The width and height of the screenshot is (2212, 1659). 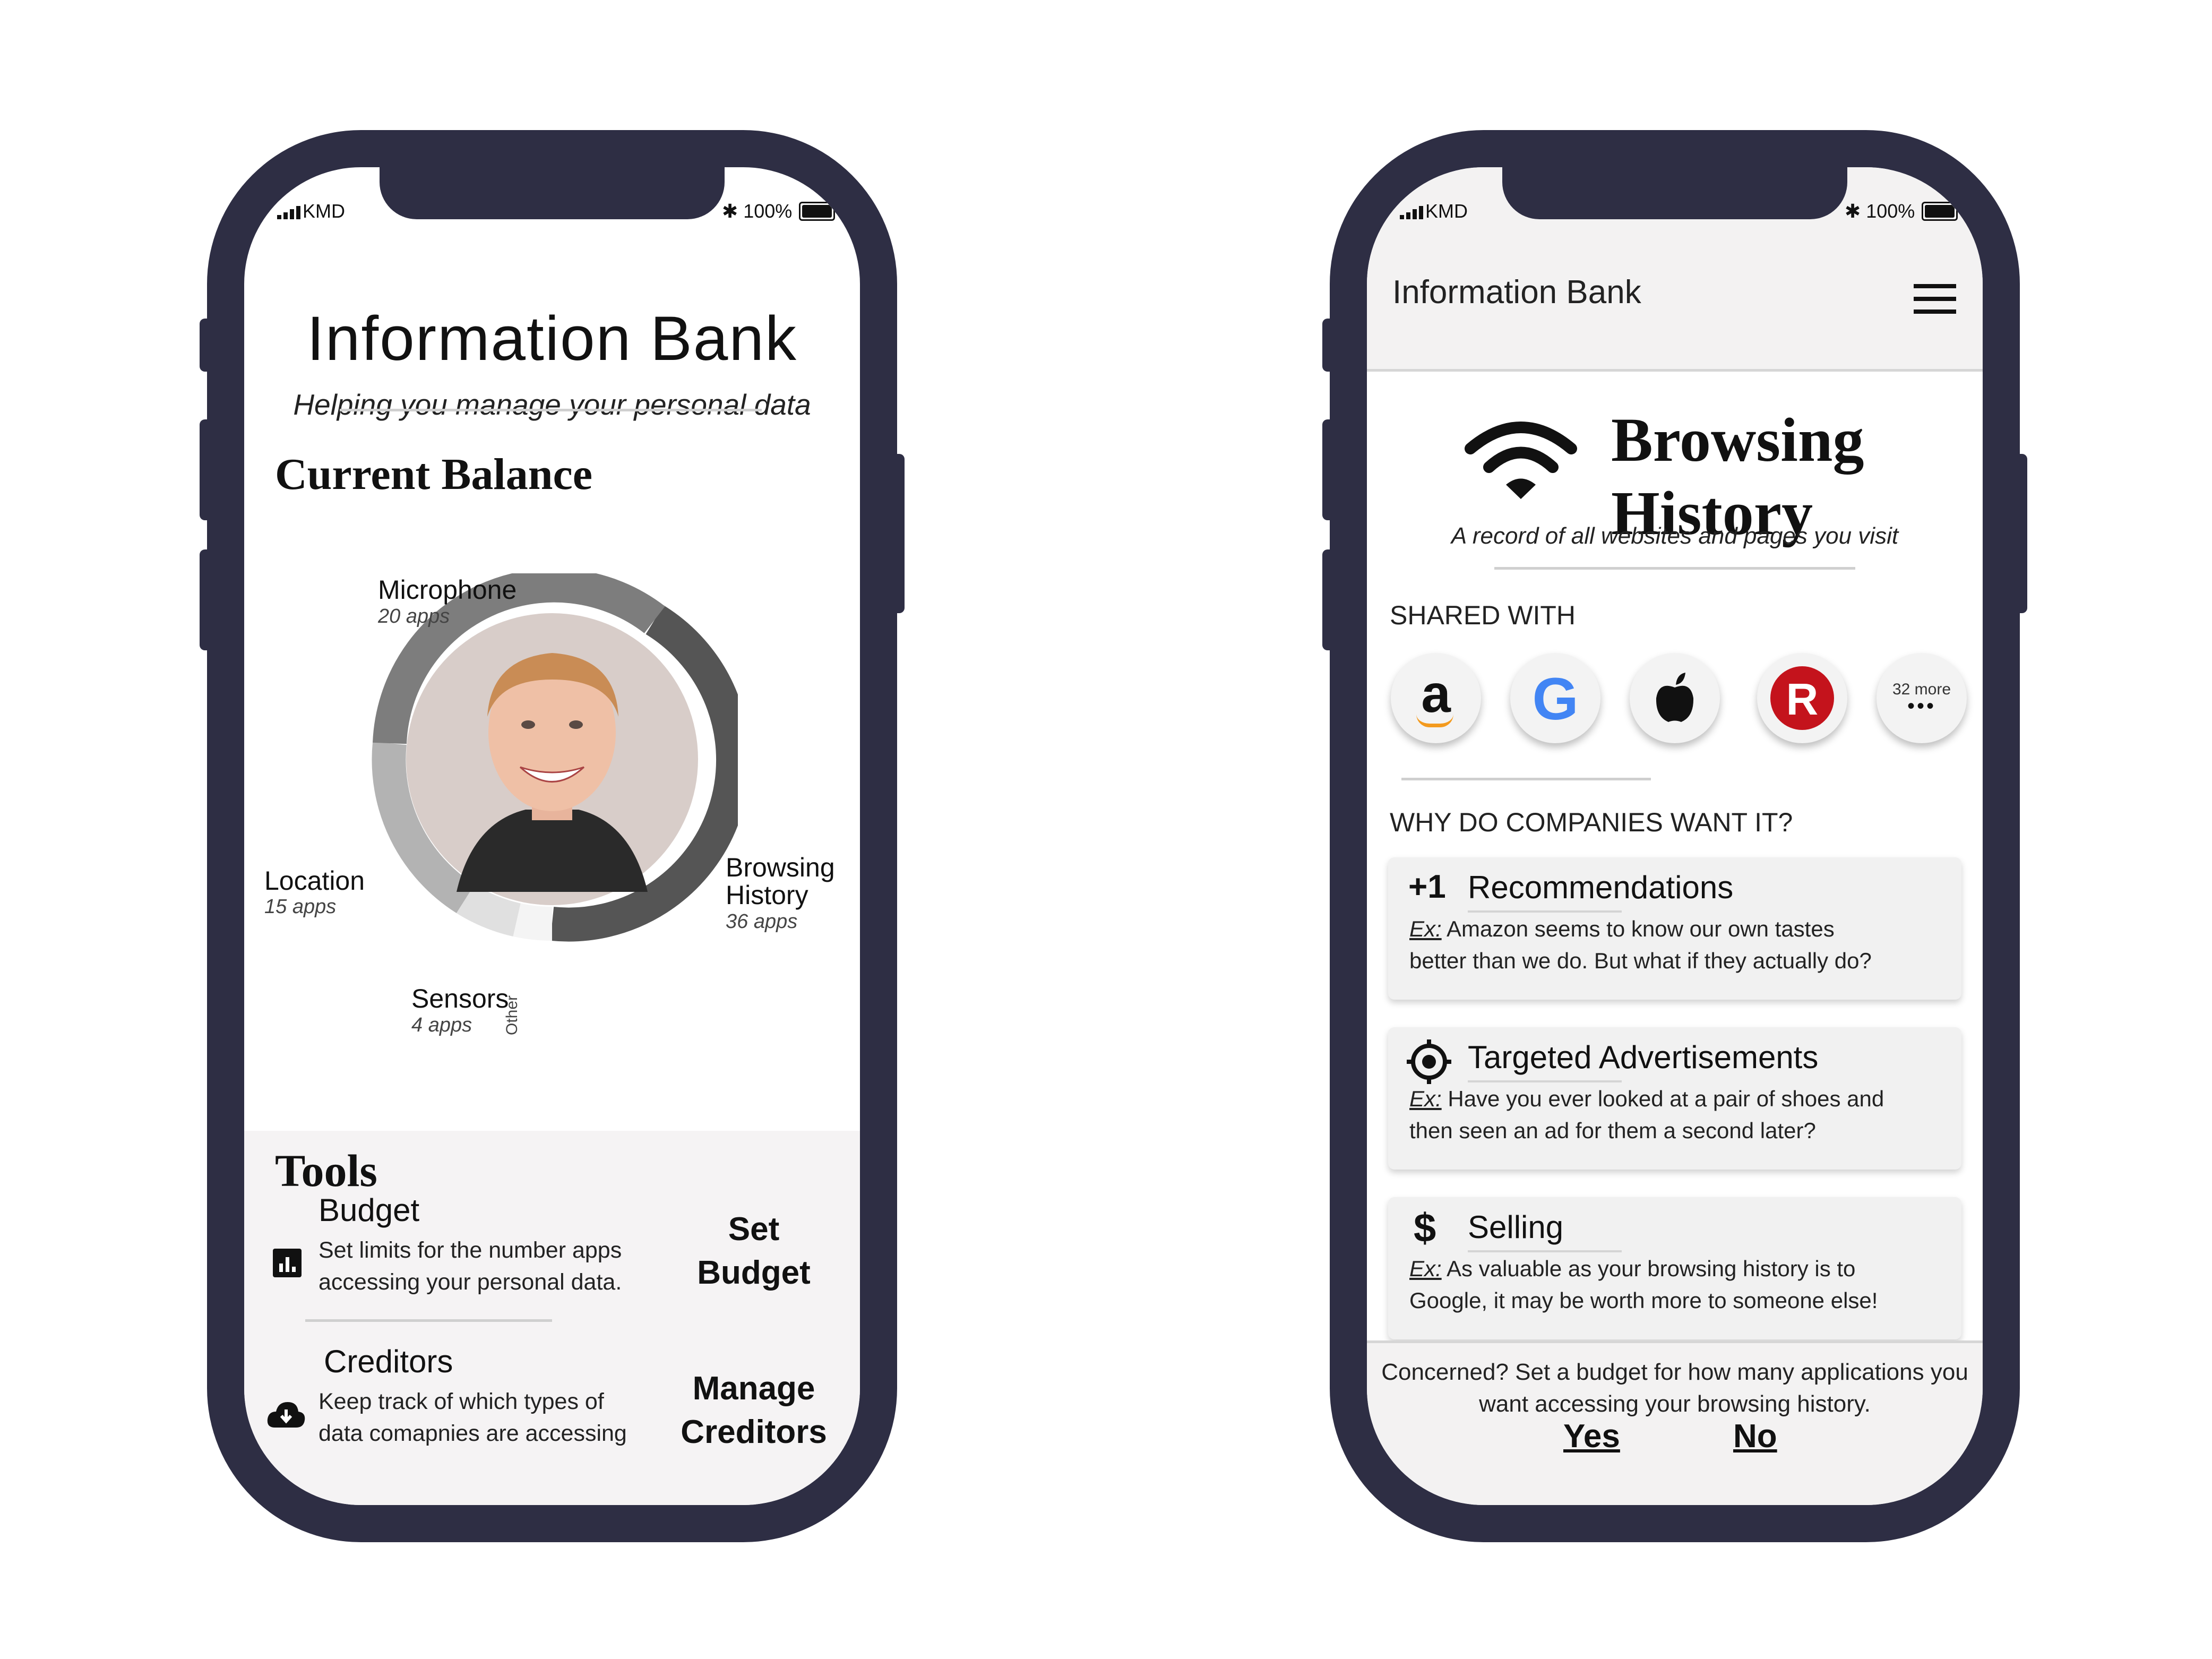 What do you see at coordinates (389, 1361) in the screenshot?
I see `creditors-title: Creditors` at bounding box center [389, 1361].